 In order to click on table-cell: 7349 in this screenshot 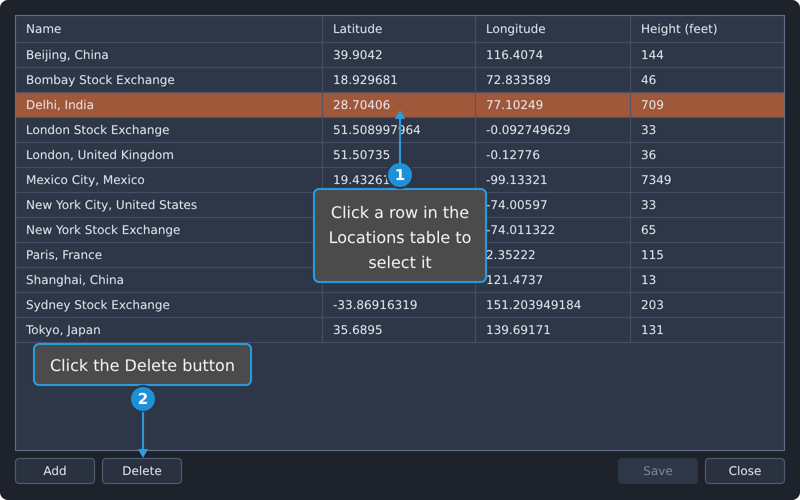, I will do `click(656, 180)`.